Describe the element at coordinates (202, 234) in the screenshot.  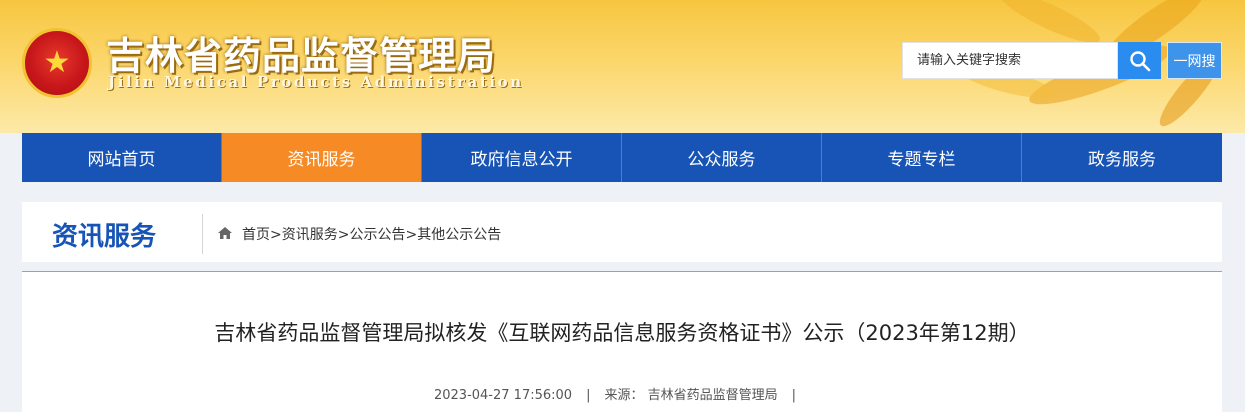
I see `divider` at that location.